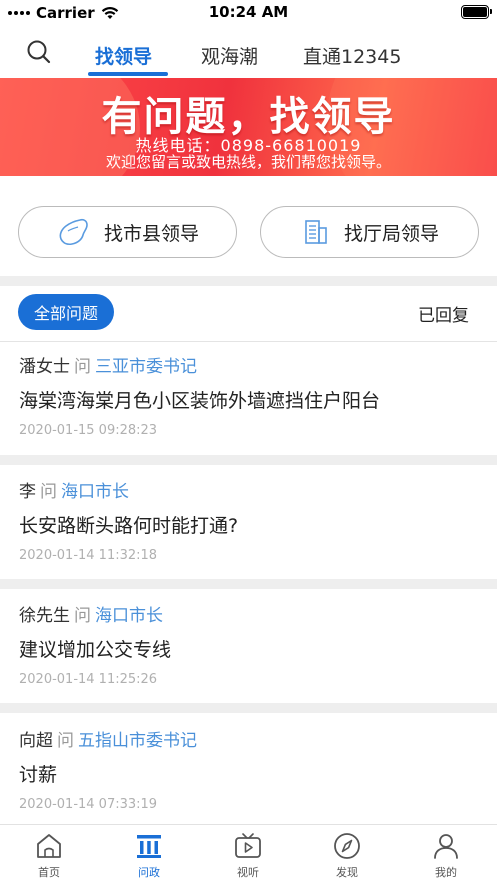 This screenshot has width=497, height=883. I want to click on tab-wenzheng-label: 问政, so click(149, 872).